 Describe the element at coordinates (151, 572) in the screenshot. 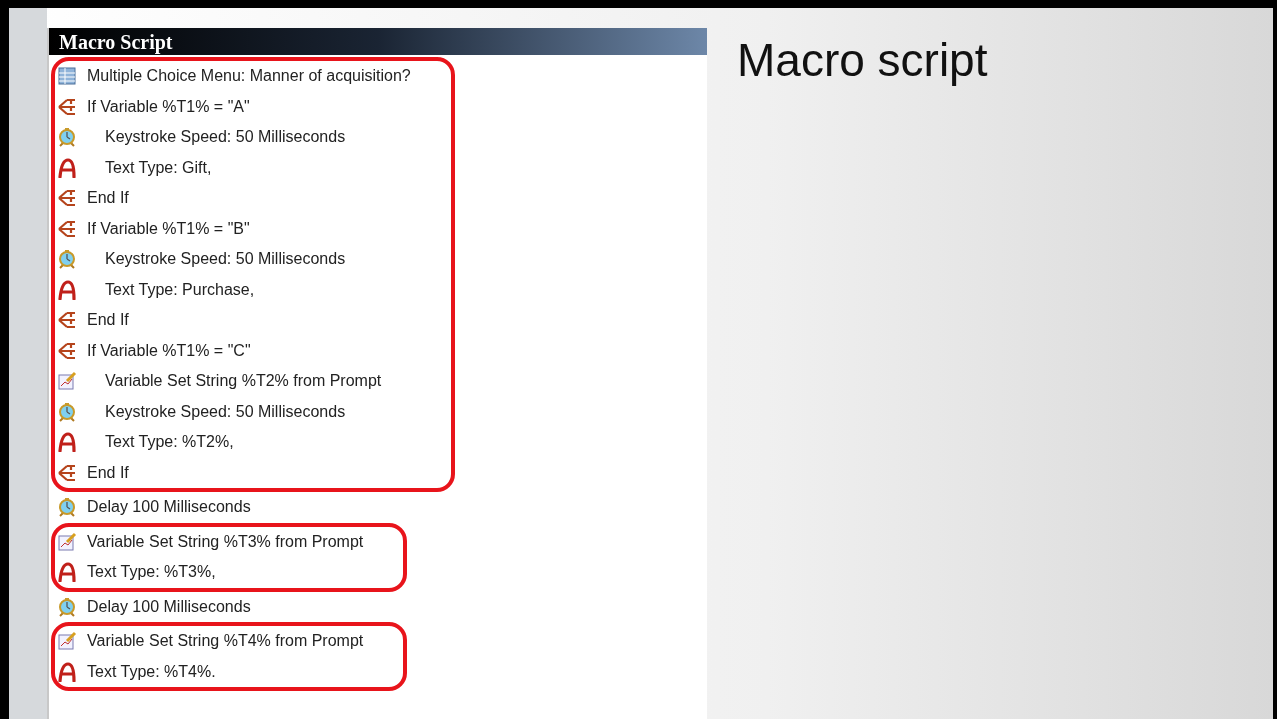

I see `script-step: Text Type: %T3%,` at that location.